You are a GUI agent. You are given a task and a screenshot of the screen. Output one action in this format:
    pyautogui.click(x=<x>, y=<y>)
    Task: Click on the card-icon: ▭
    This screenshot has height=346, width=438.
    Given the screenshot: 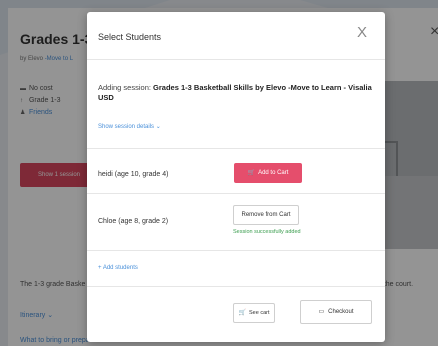 What is the action you would take?
    pyautogui.click(x=321, y=312)
    